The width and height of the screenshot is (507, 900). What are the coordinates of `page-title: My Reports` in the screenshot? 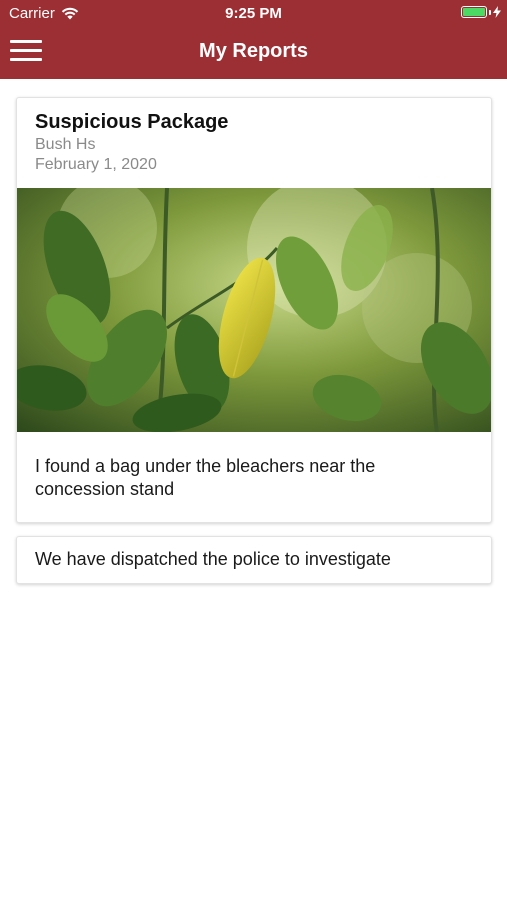 It's located at (253, 51).